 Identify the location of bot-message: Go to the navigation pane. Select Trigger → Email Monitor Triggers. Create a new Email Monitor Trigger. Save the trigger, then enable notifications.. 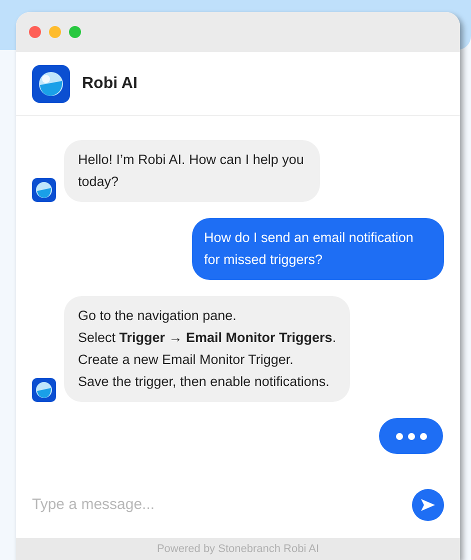
(207, 349).